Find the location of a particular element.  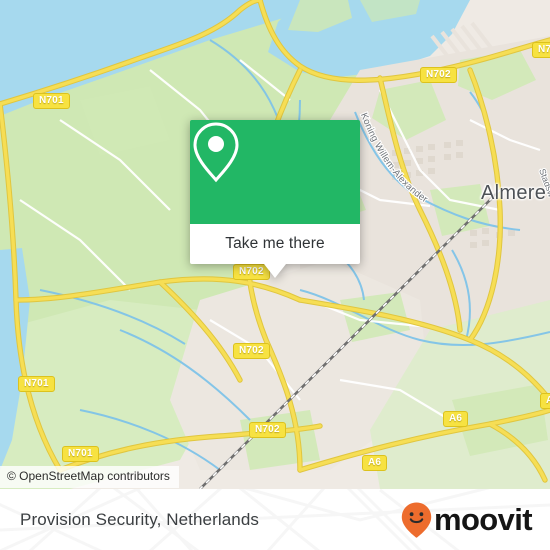

moovit-wordmark: moovit is located at coordinates (483, 519).